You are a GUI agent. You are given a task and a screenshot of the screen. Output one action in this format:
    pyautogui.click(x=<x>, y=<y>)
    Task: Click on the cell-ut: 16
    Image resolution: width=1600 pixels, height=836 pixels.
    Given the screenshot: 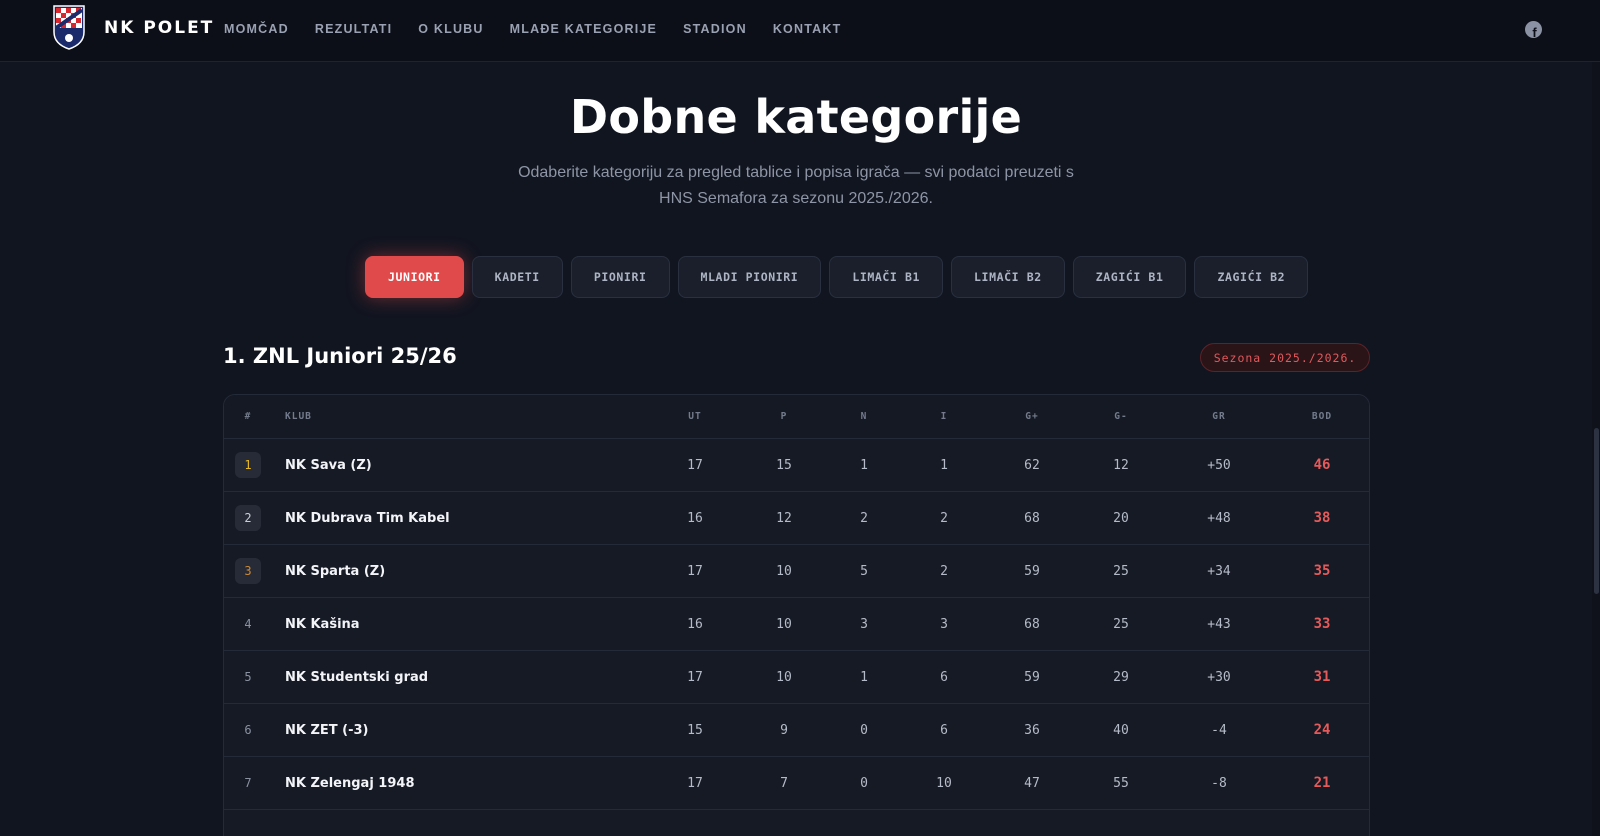 What is the action you would take?
    pyautogui.click(x=695, y=518)
    